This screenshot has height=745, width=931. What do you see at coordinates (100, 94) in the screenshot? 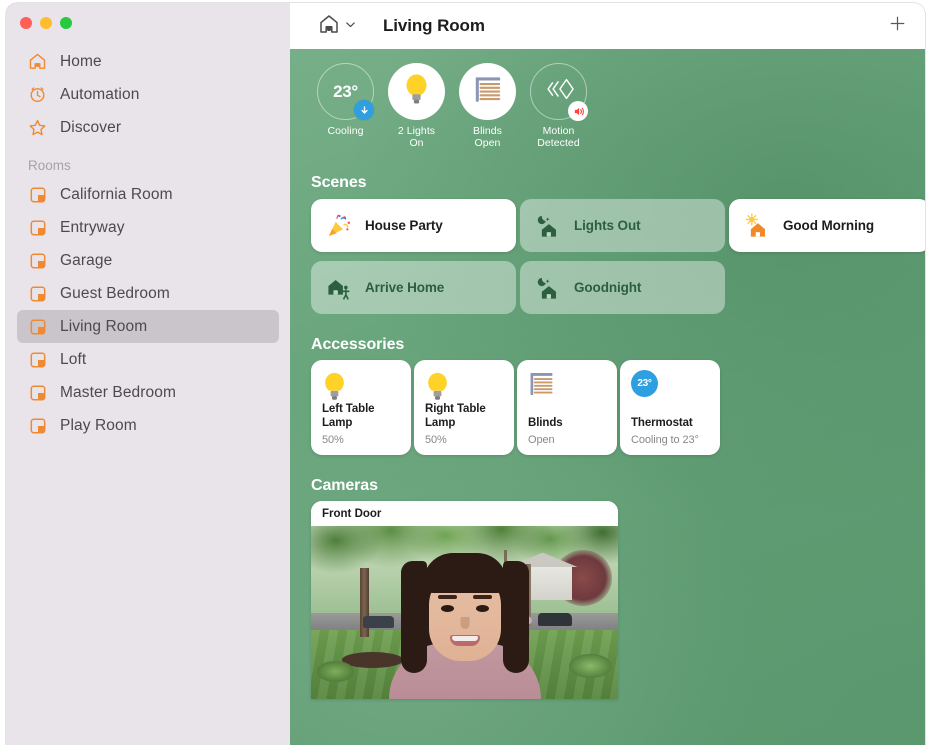
I see `sidebar-item-label: Automation` at bounding box center [100, 94].